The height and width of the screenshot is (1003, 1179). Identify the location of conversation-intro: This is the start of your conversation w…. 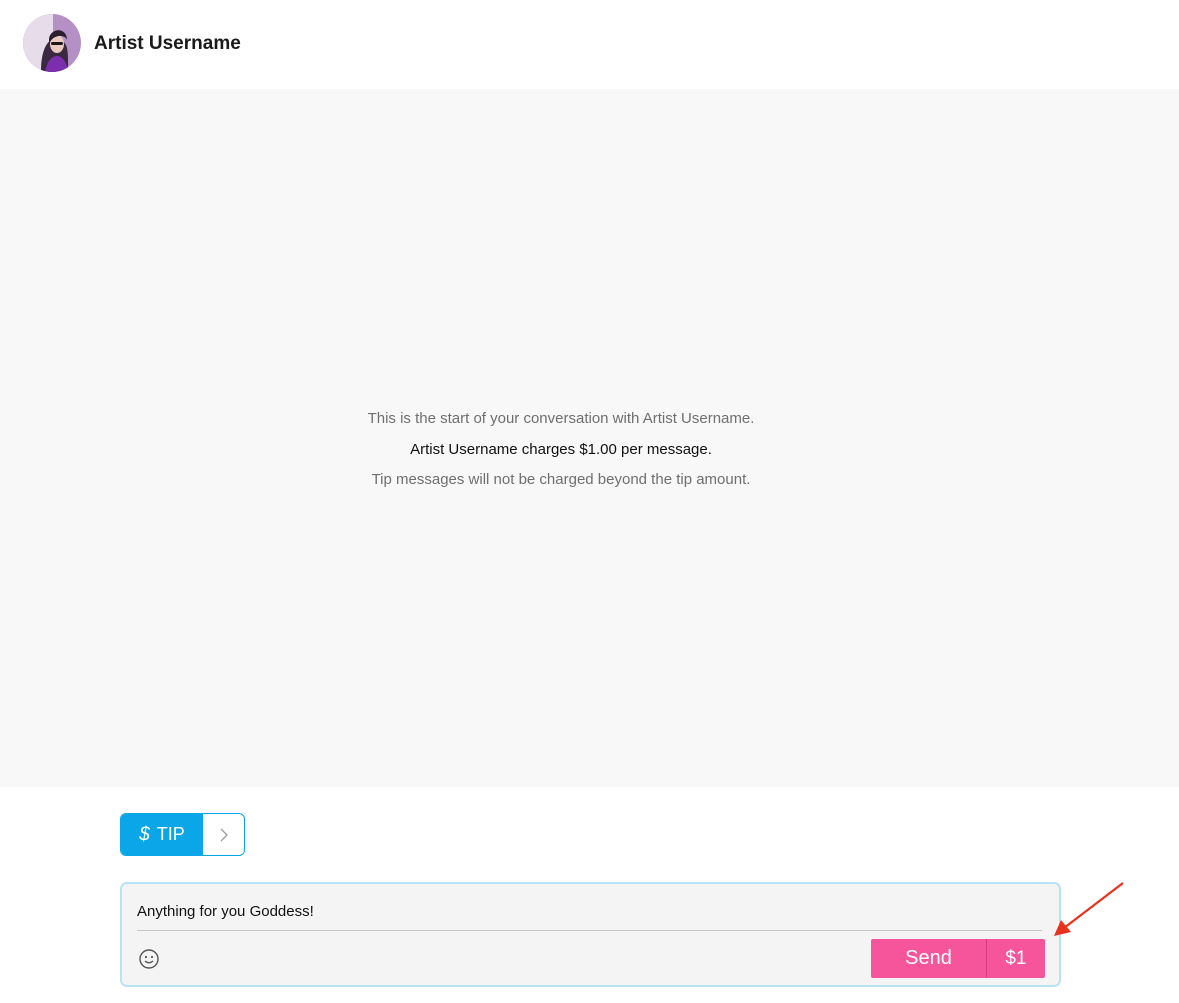
(561, 450).